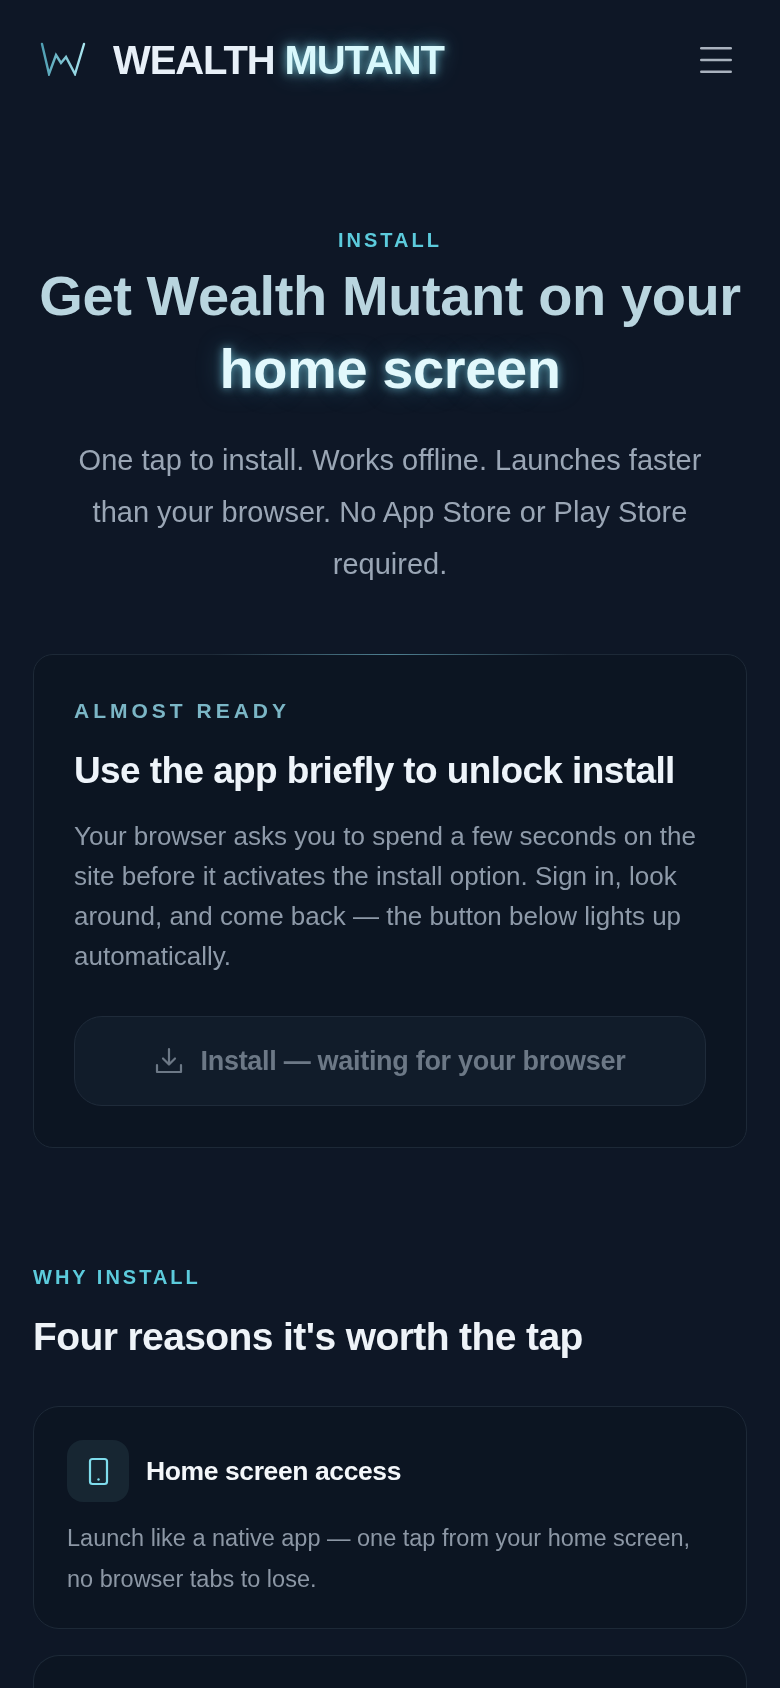 Image resolution: width=780 pixels, height=1688 pixels. I want to click on phone-icon, so click(98, 1471).